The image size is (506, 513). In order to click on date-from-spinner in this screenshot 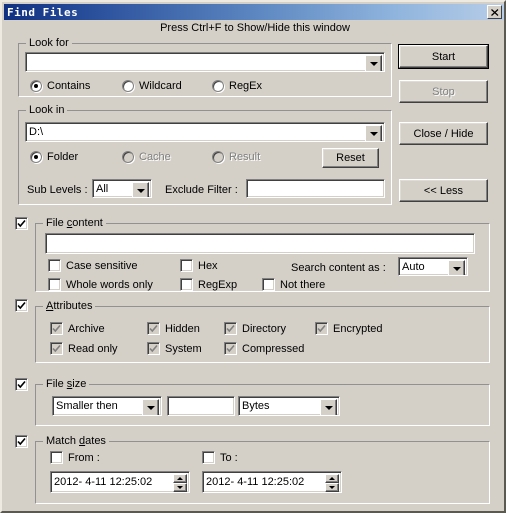, I will do `click(180, 483)`.